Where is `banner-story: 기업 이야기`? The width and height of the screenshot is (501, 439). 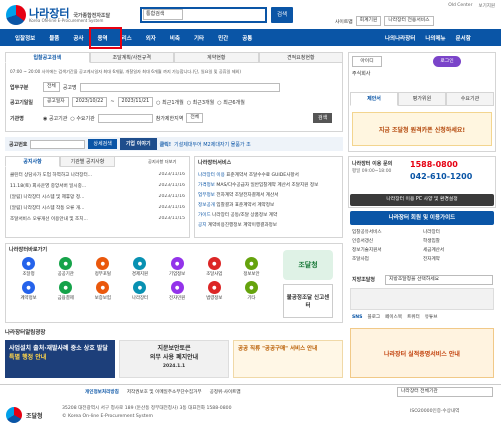
banner-story: 기업 이야기 is located at coordinates (138, 144).